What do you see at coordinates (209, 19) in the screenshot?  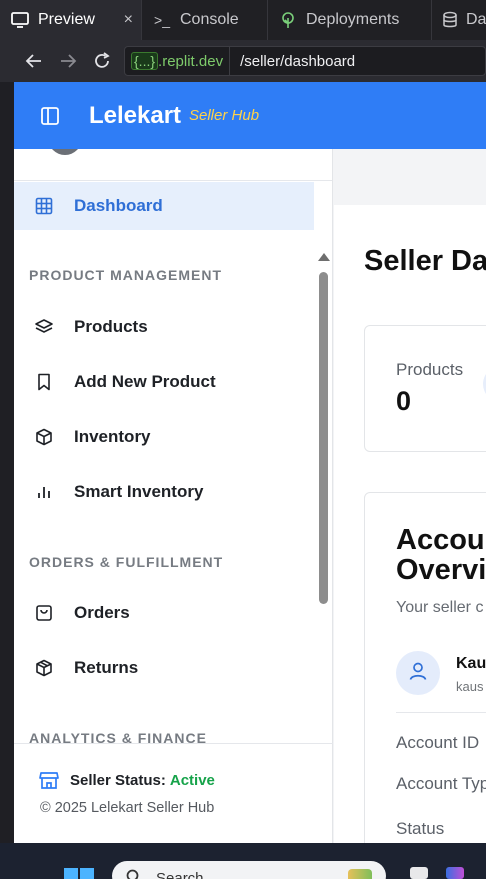 I see `tab-label: Console` at bounding box center [209, 19].